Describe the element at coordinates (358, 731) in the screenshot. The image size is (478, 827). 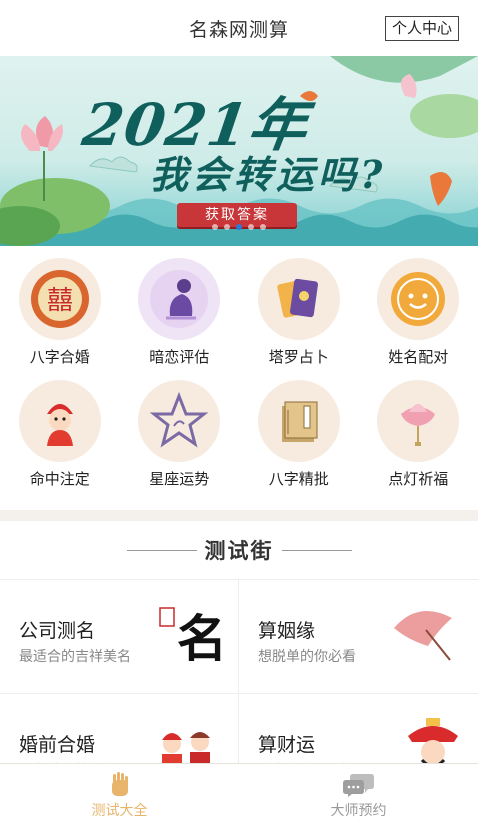
I see `card-wealth-fortune: 算财运 财富命盘 旺财运` at that location.